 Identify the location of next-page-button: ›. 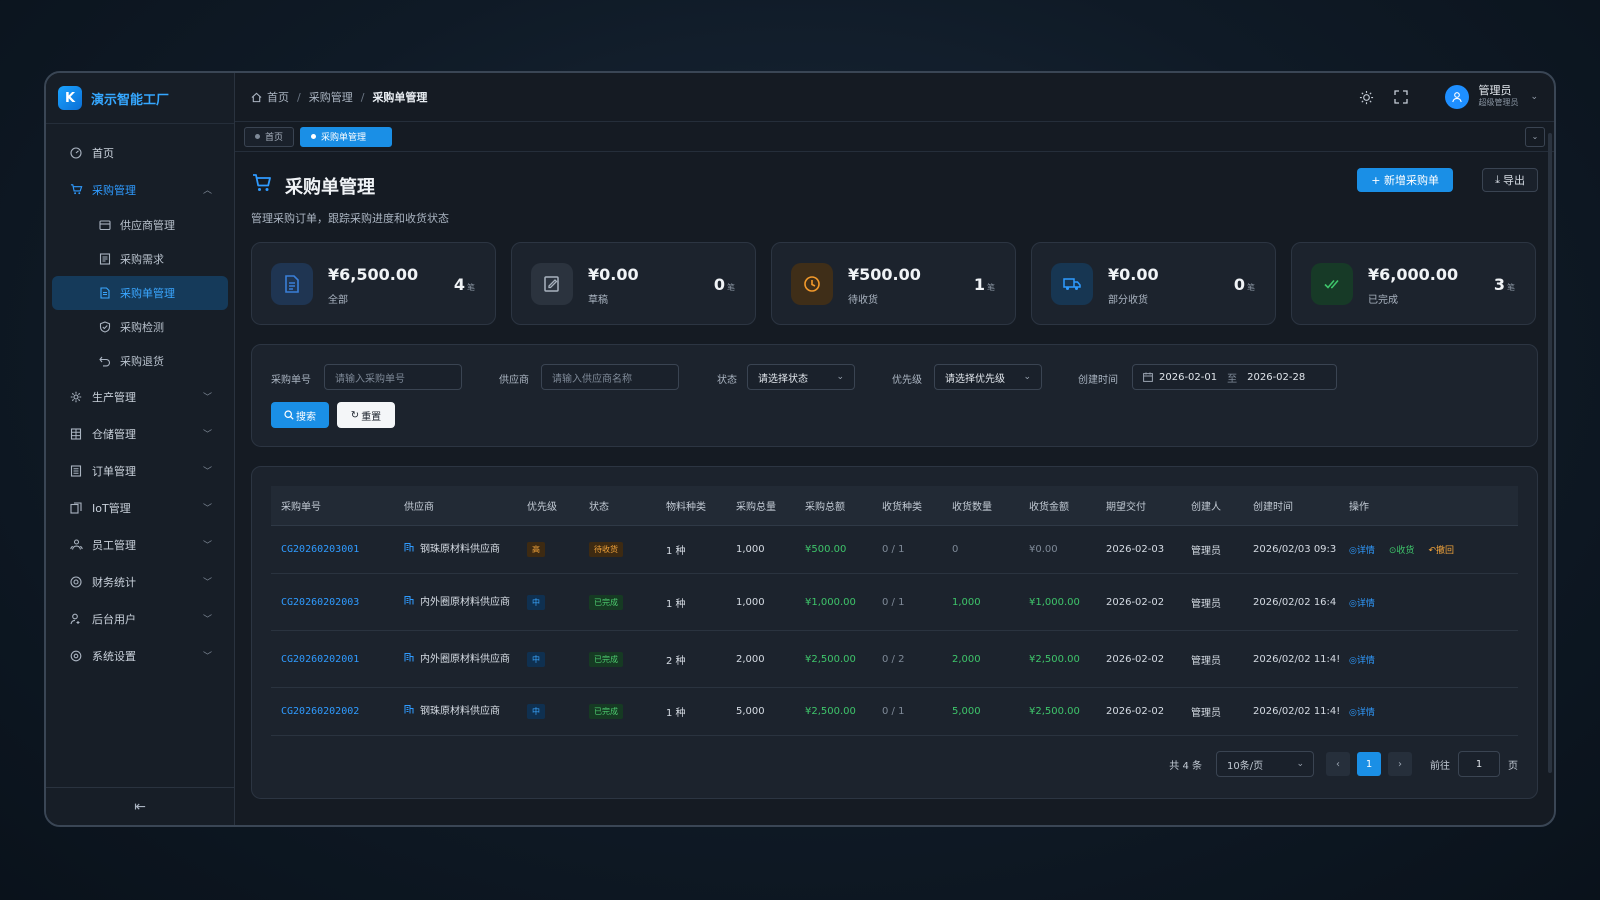
(1400, 764).